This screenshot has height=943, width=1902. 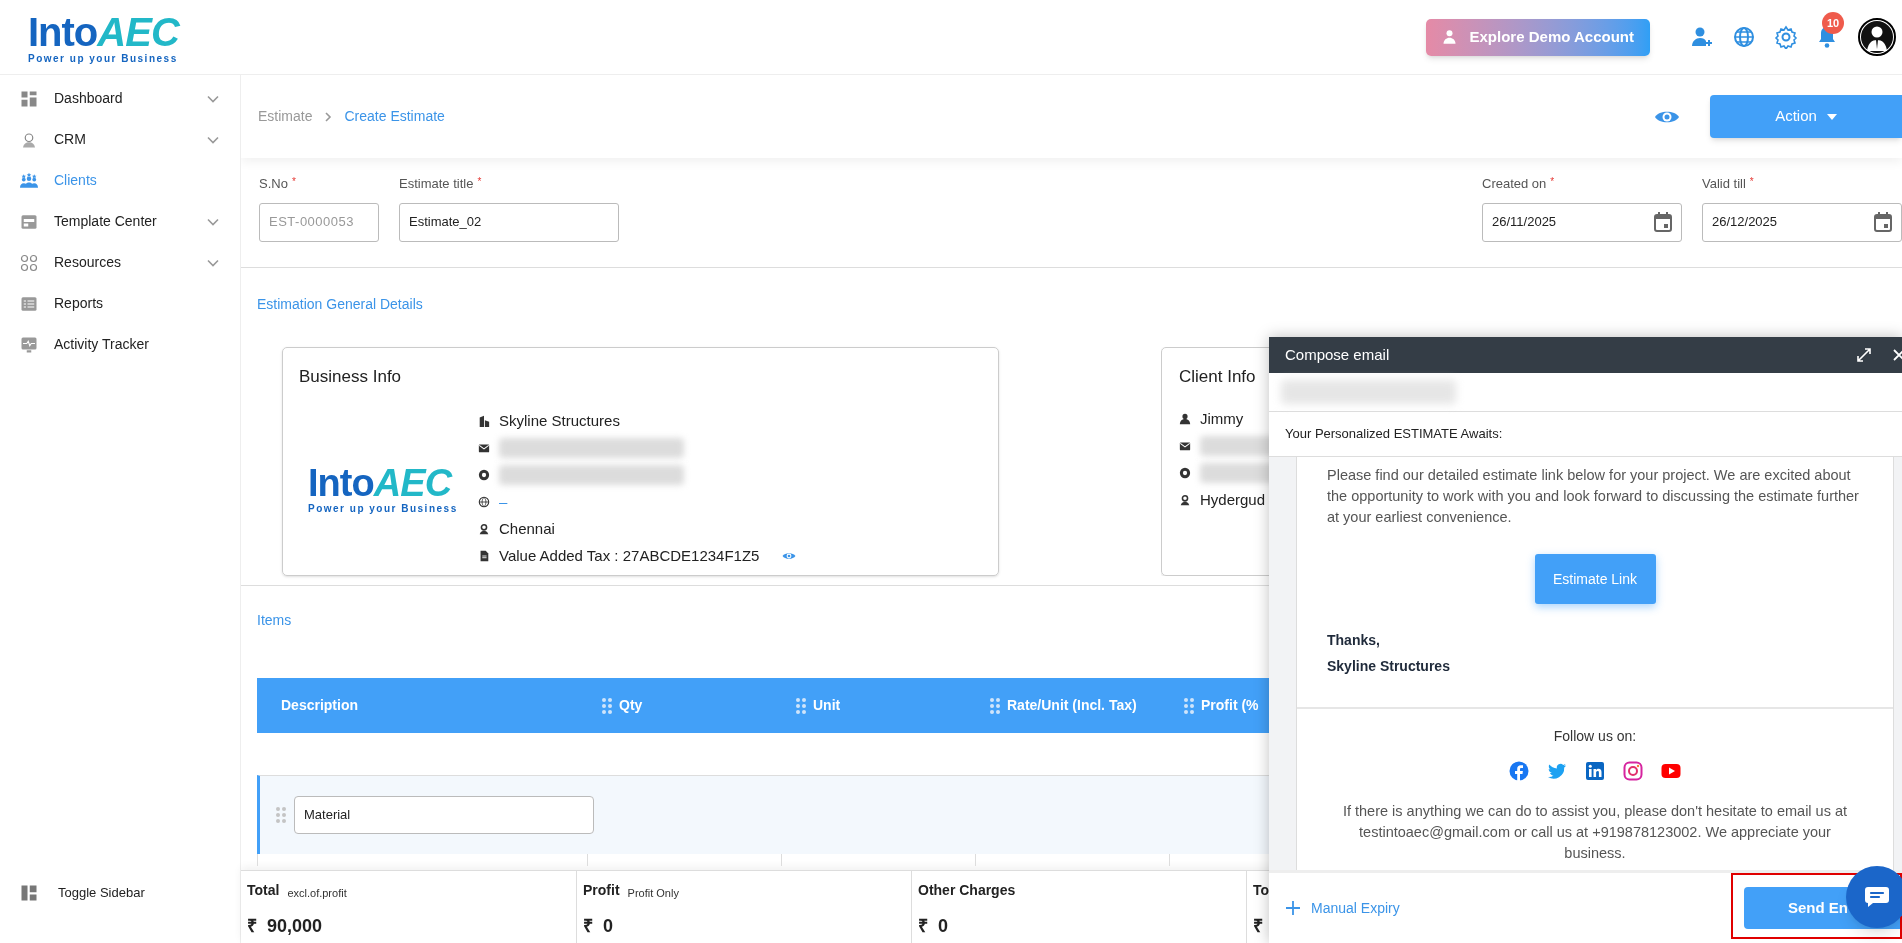 What do you see at coordinates (285, 926) in the screenshot?
I see `total-amount: ₹ 90,000` at bounding box center [285, 926].